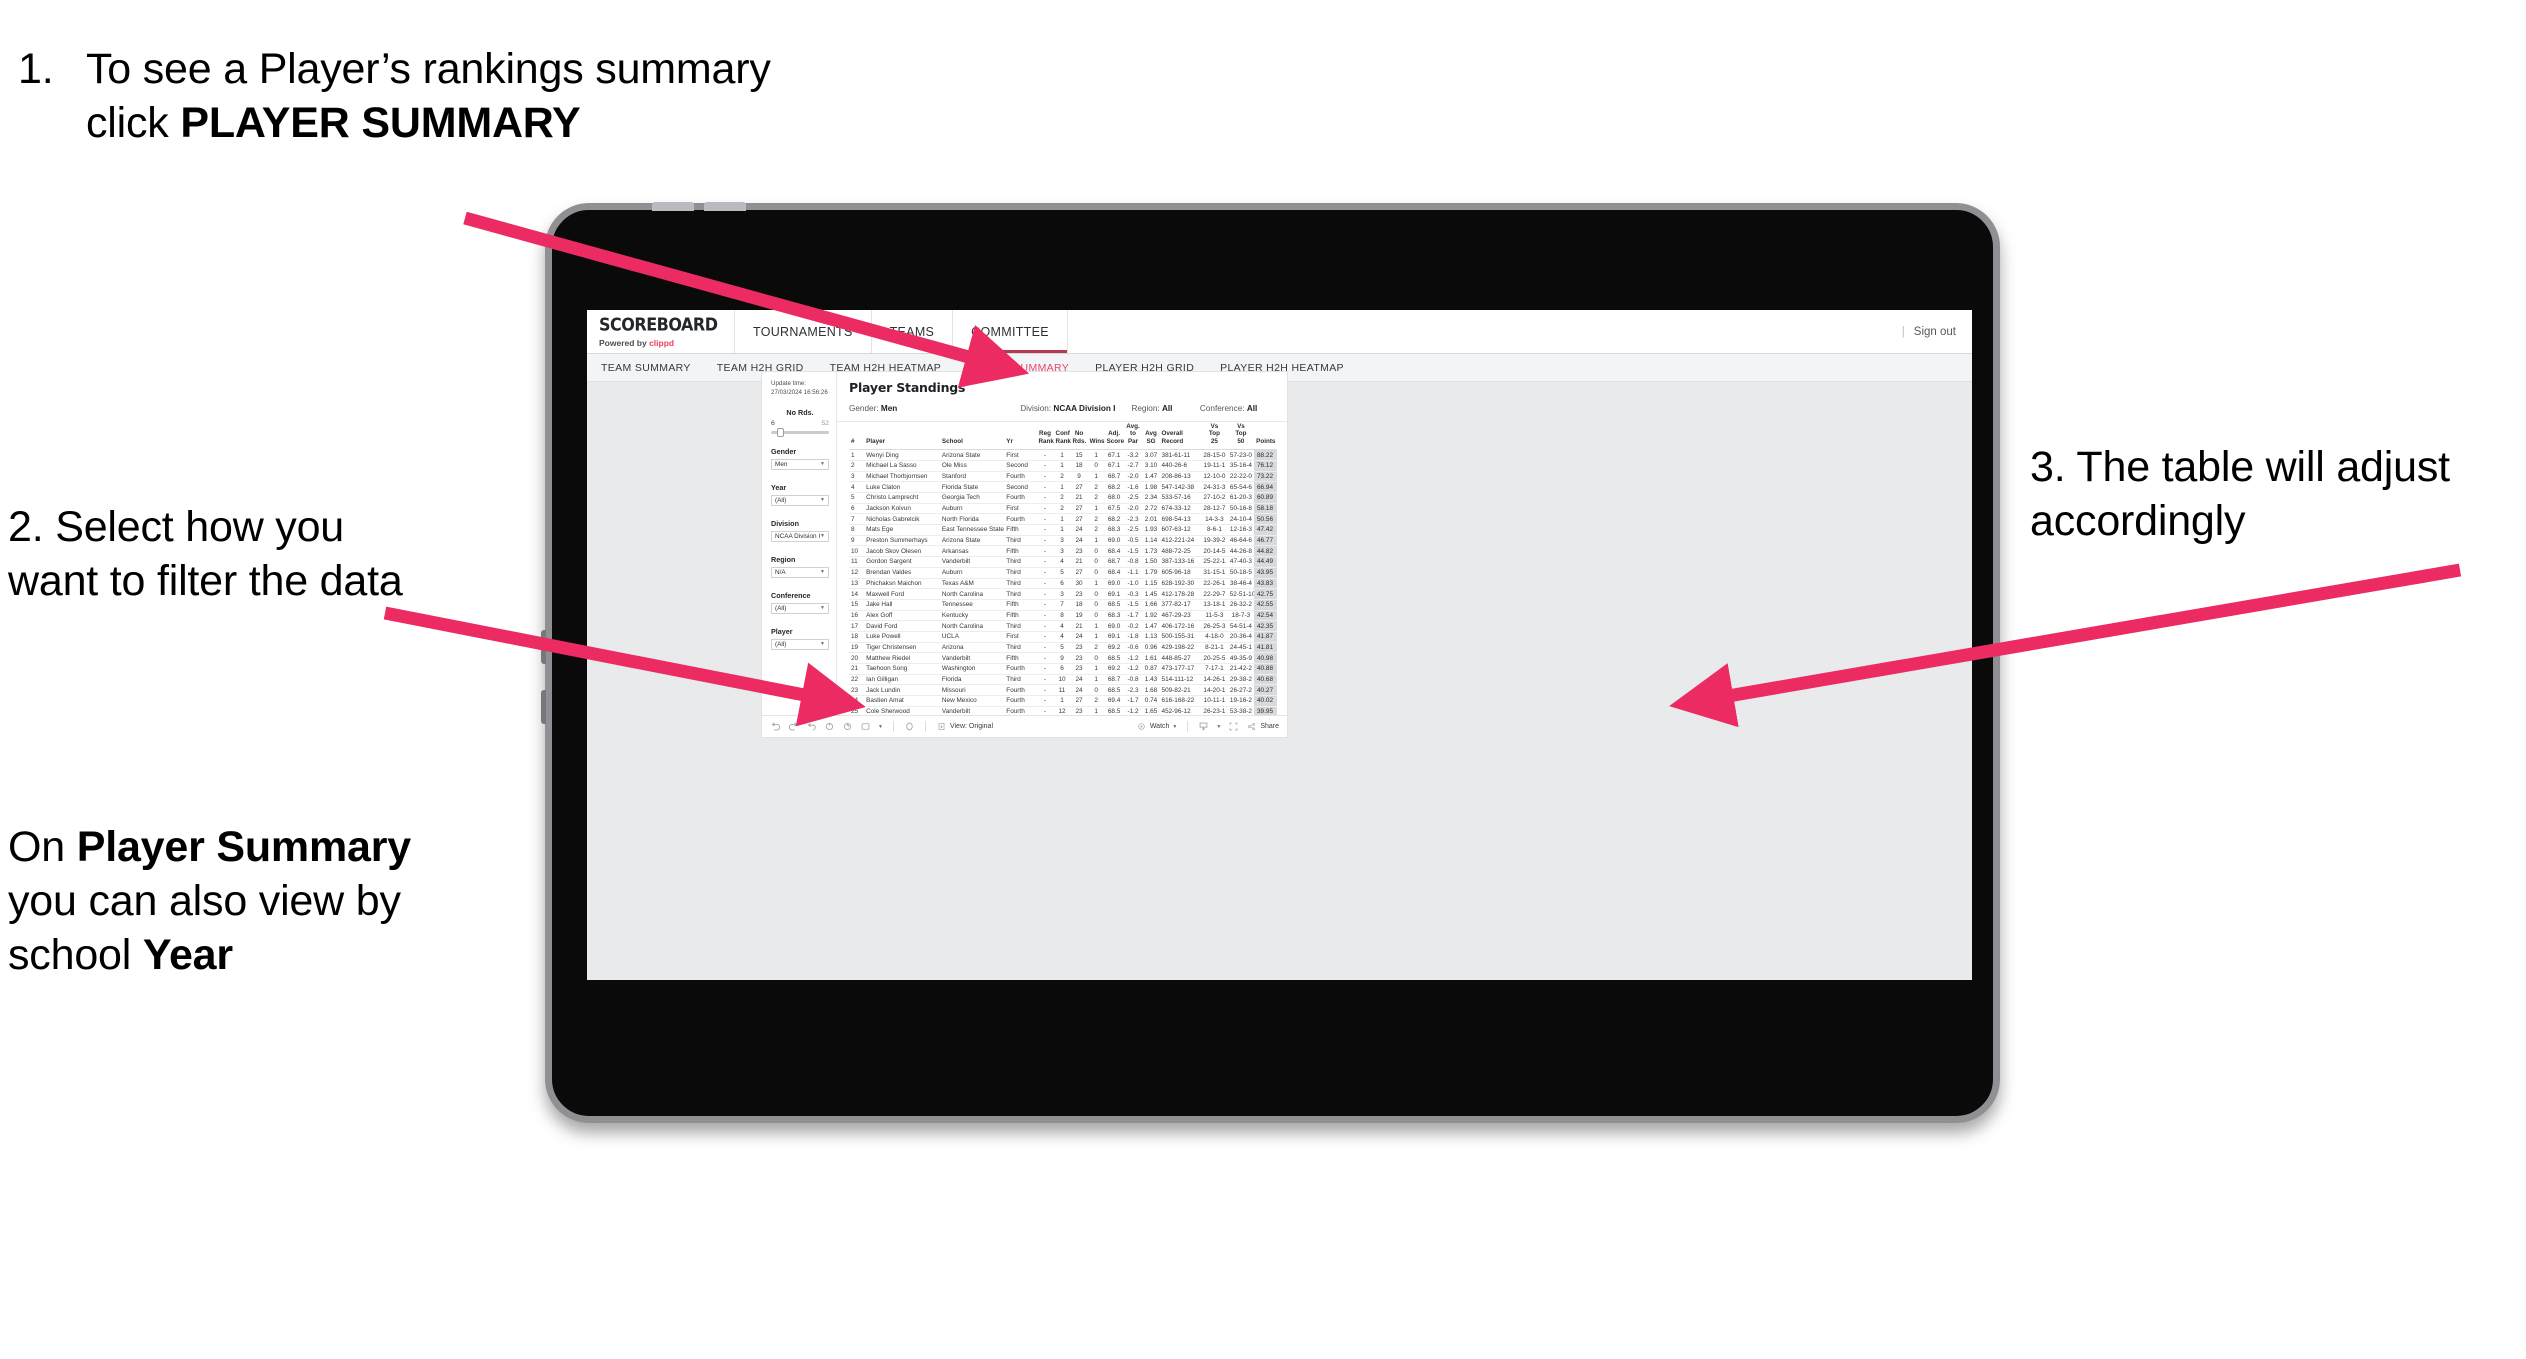 The width and height of the screenshot is (2526, 1359). I want to click on col-conf-rank: Conf Rank, so click(1062, 436).